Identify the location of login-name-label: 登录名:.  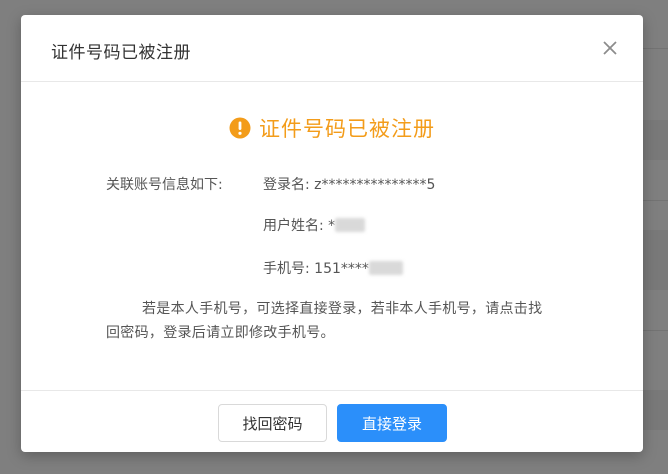
(286, 185).